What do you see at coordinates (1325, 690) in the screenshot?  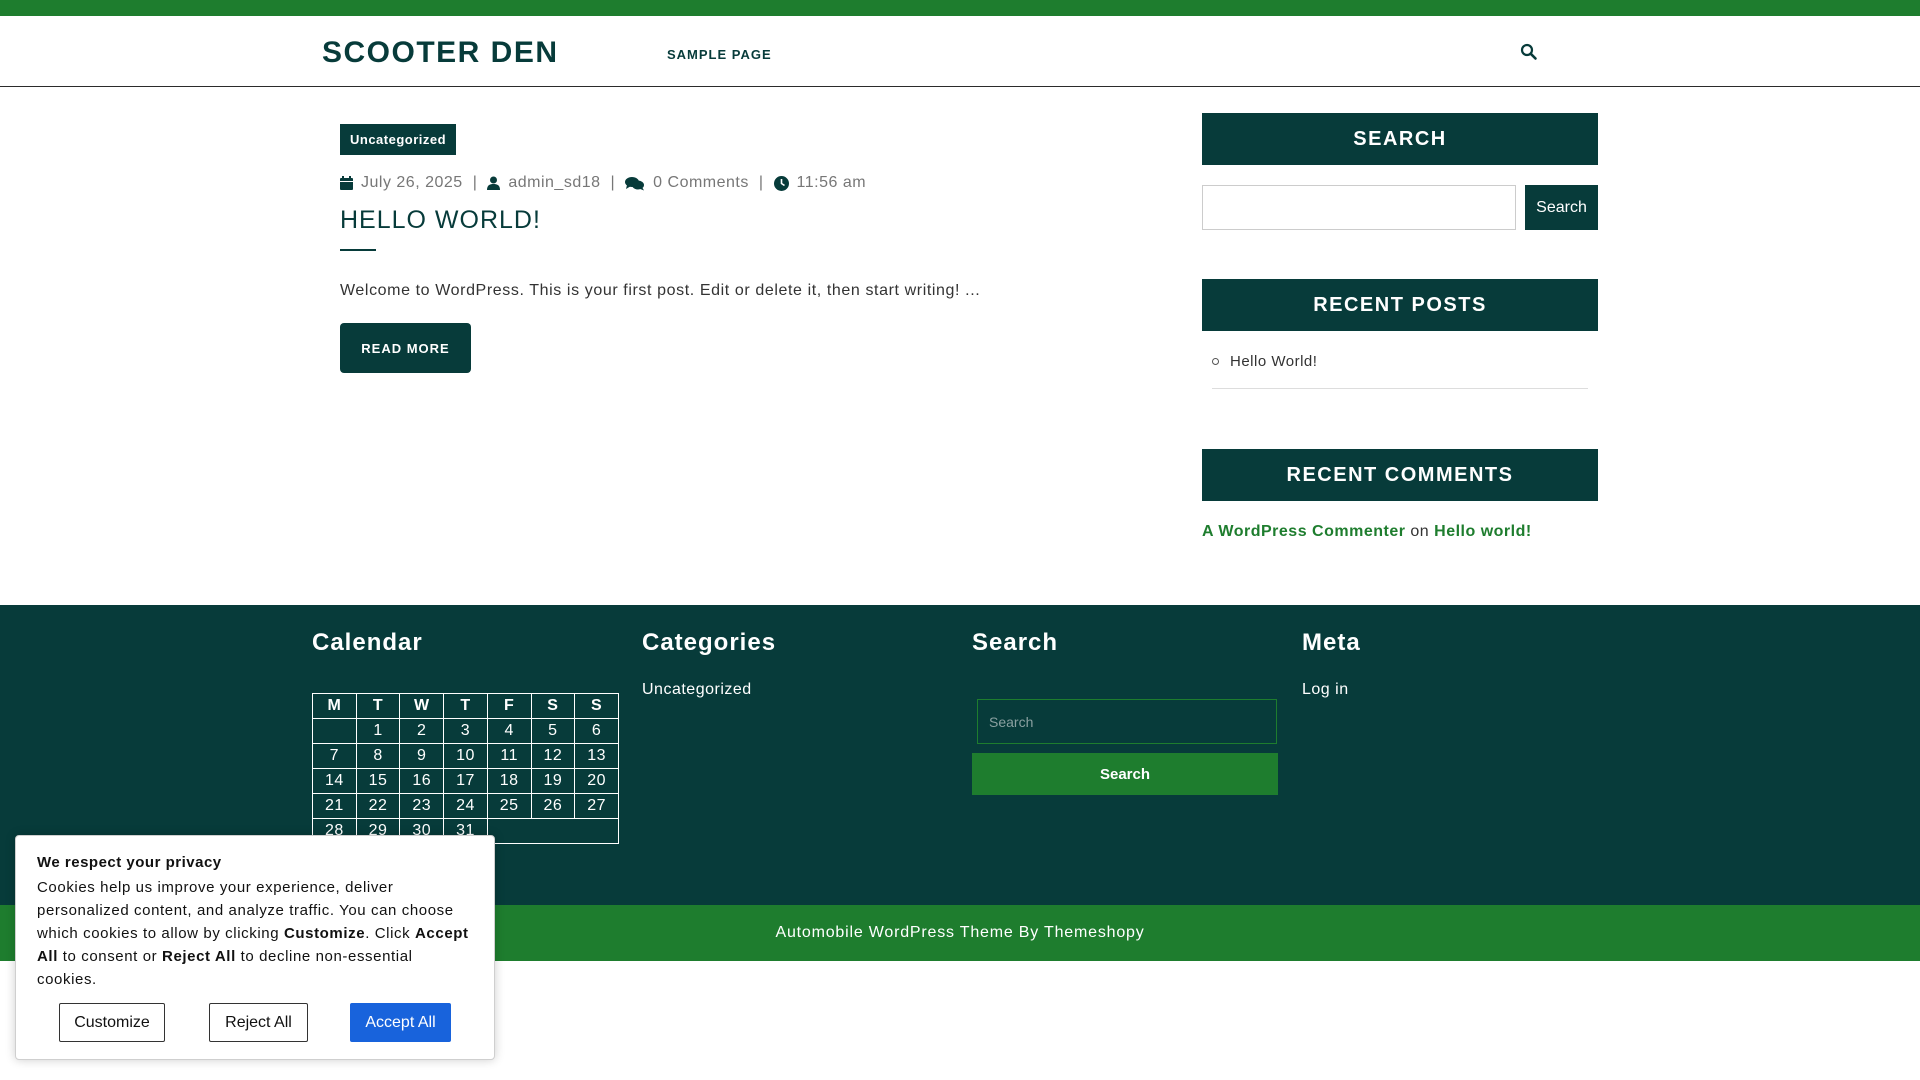 I see `login-link: Log in` at bounding box center [1325, 690].